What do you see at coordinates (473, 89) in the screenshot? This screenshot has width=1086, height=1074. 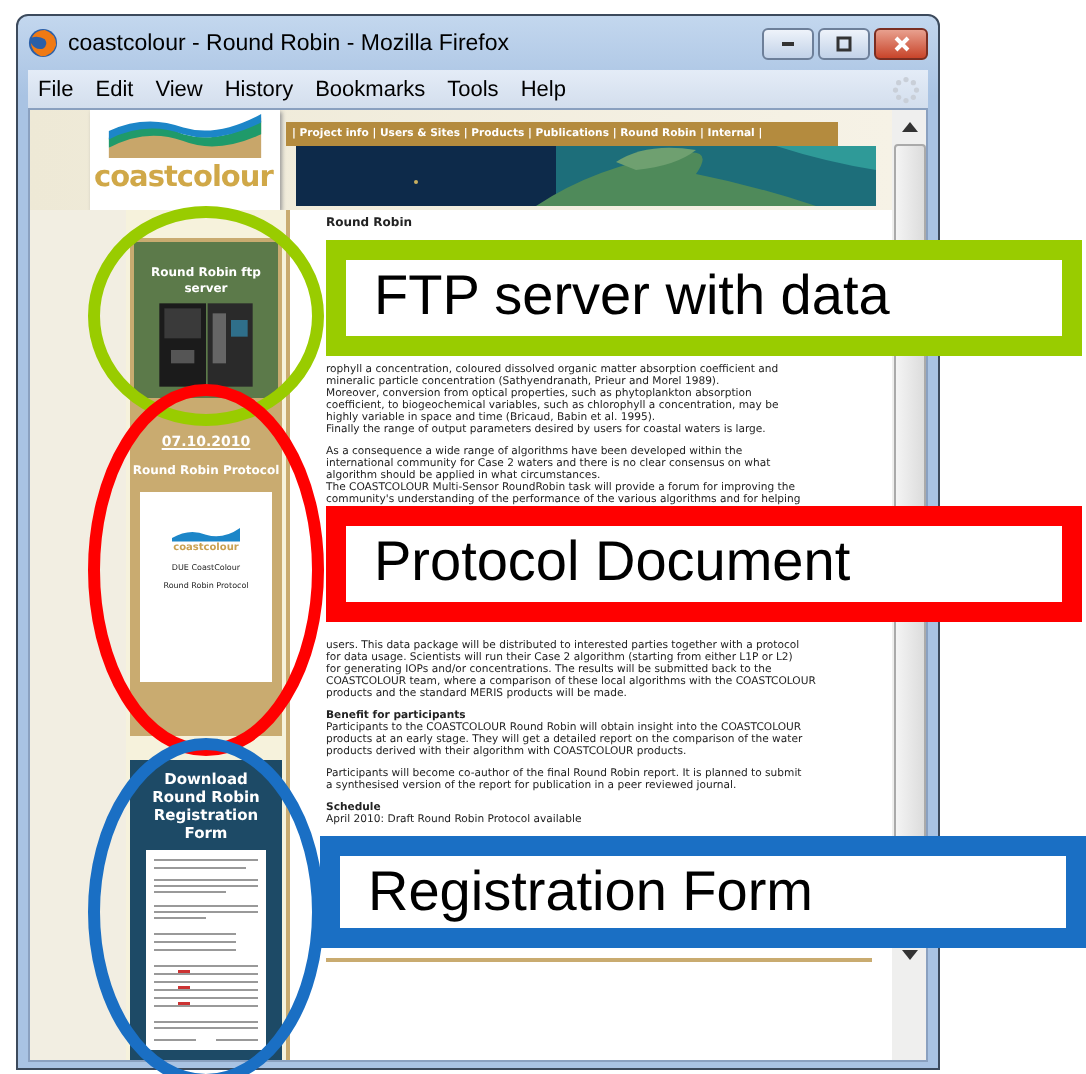 I see `menu-item: Tools` at bounding box center [473, 89].